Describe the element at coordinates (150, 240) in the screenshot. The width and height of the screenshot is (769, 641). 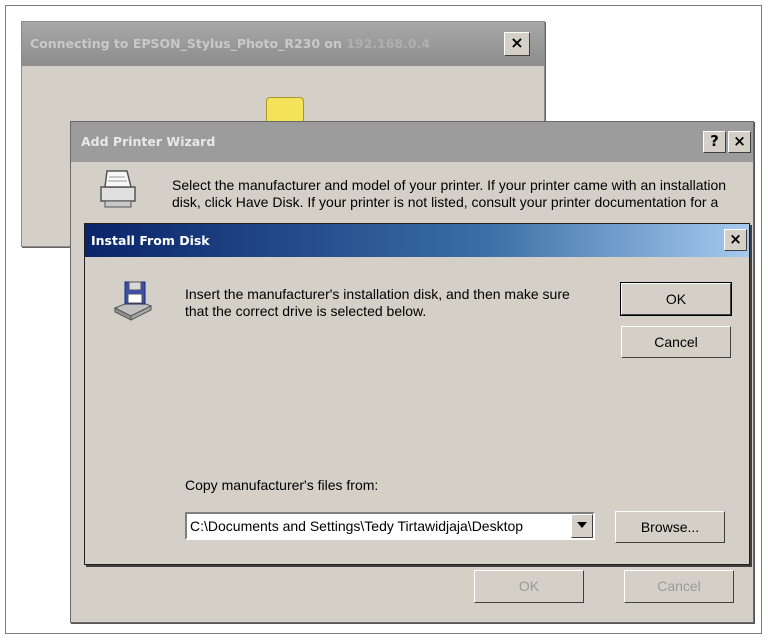
I see `install-title: Install From Disk` at that location.